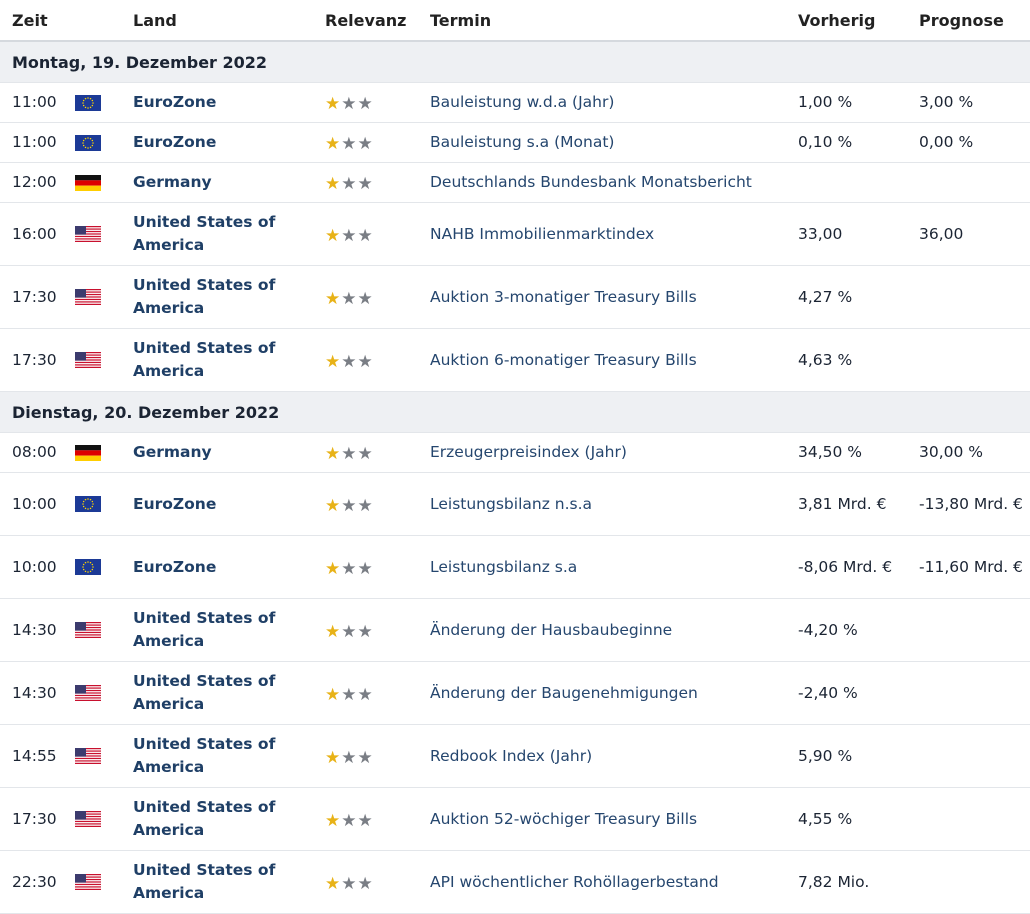  I want to click on header-event: Termin, so click(614, 21).